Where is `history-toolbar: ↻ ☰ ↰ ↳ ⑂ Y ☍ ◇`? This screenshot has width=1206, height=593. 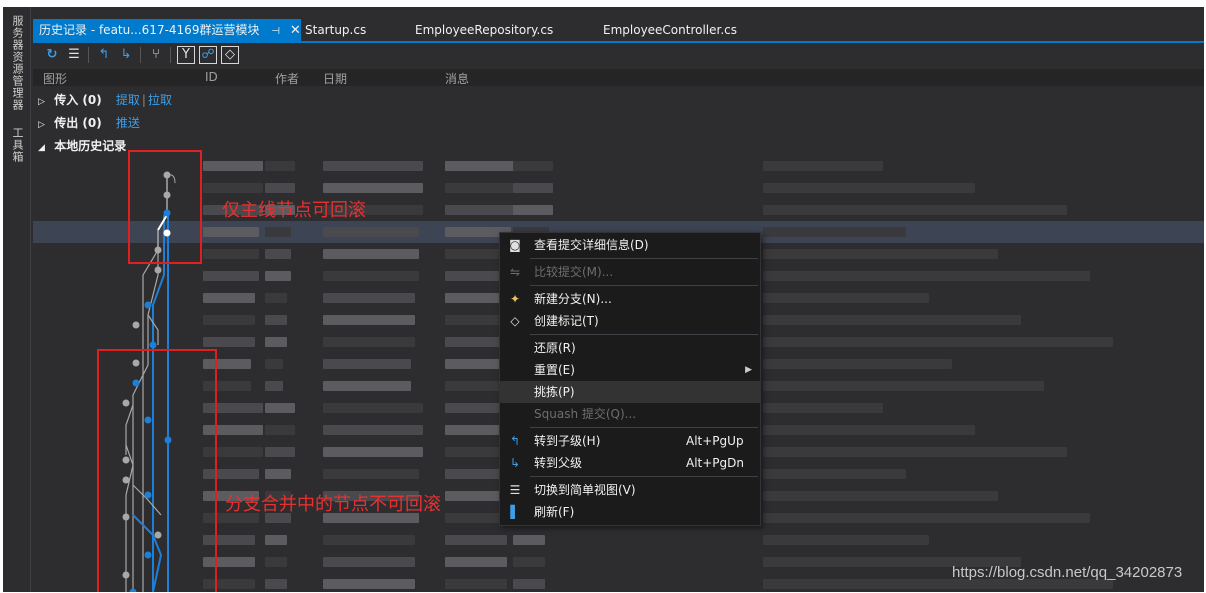 history-toolbar: ↻ ☰ ↰ ↳ ⑂ Y ☍ ◇ is located at coordinates (618, 55).